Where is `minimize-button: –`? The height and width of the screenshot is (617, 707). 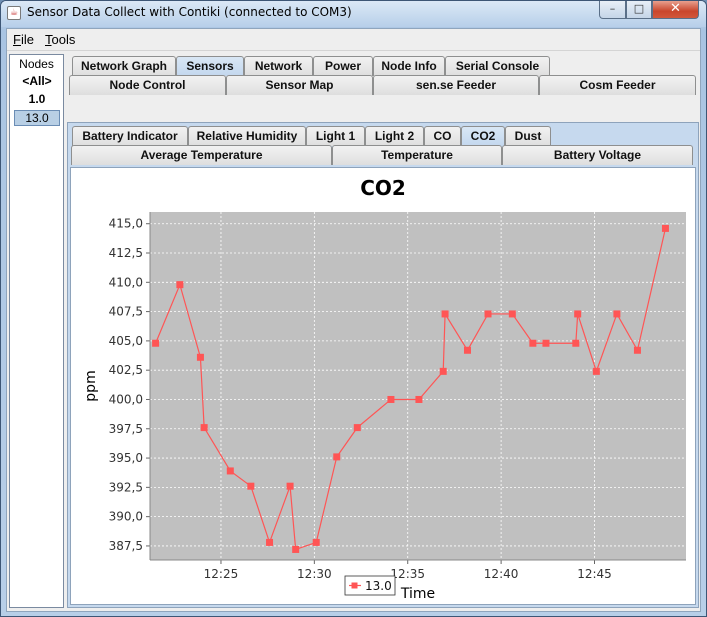
minimize-button: – is located at coordinates (612, 10).